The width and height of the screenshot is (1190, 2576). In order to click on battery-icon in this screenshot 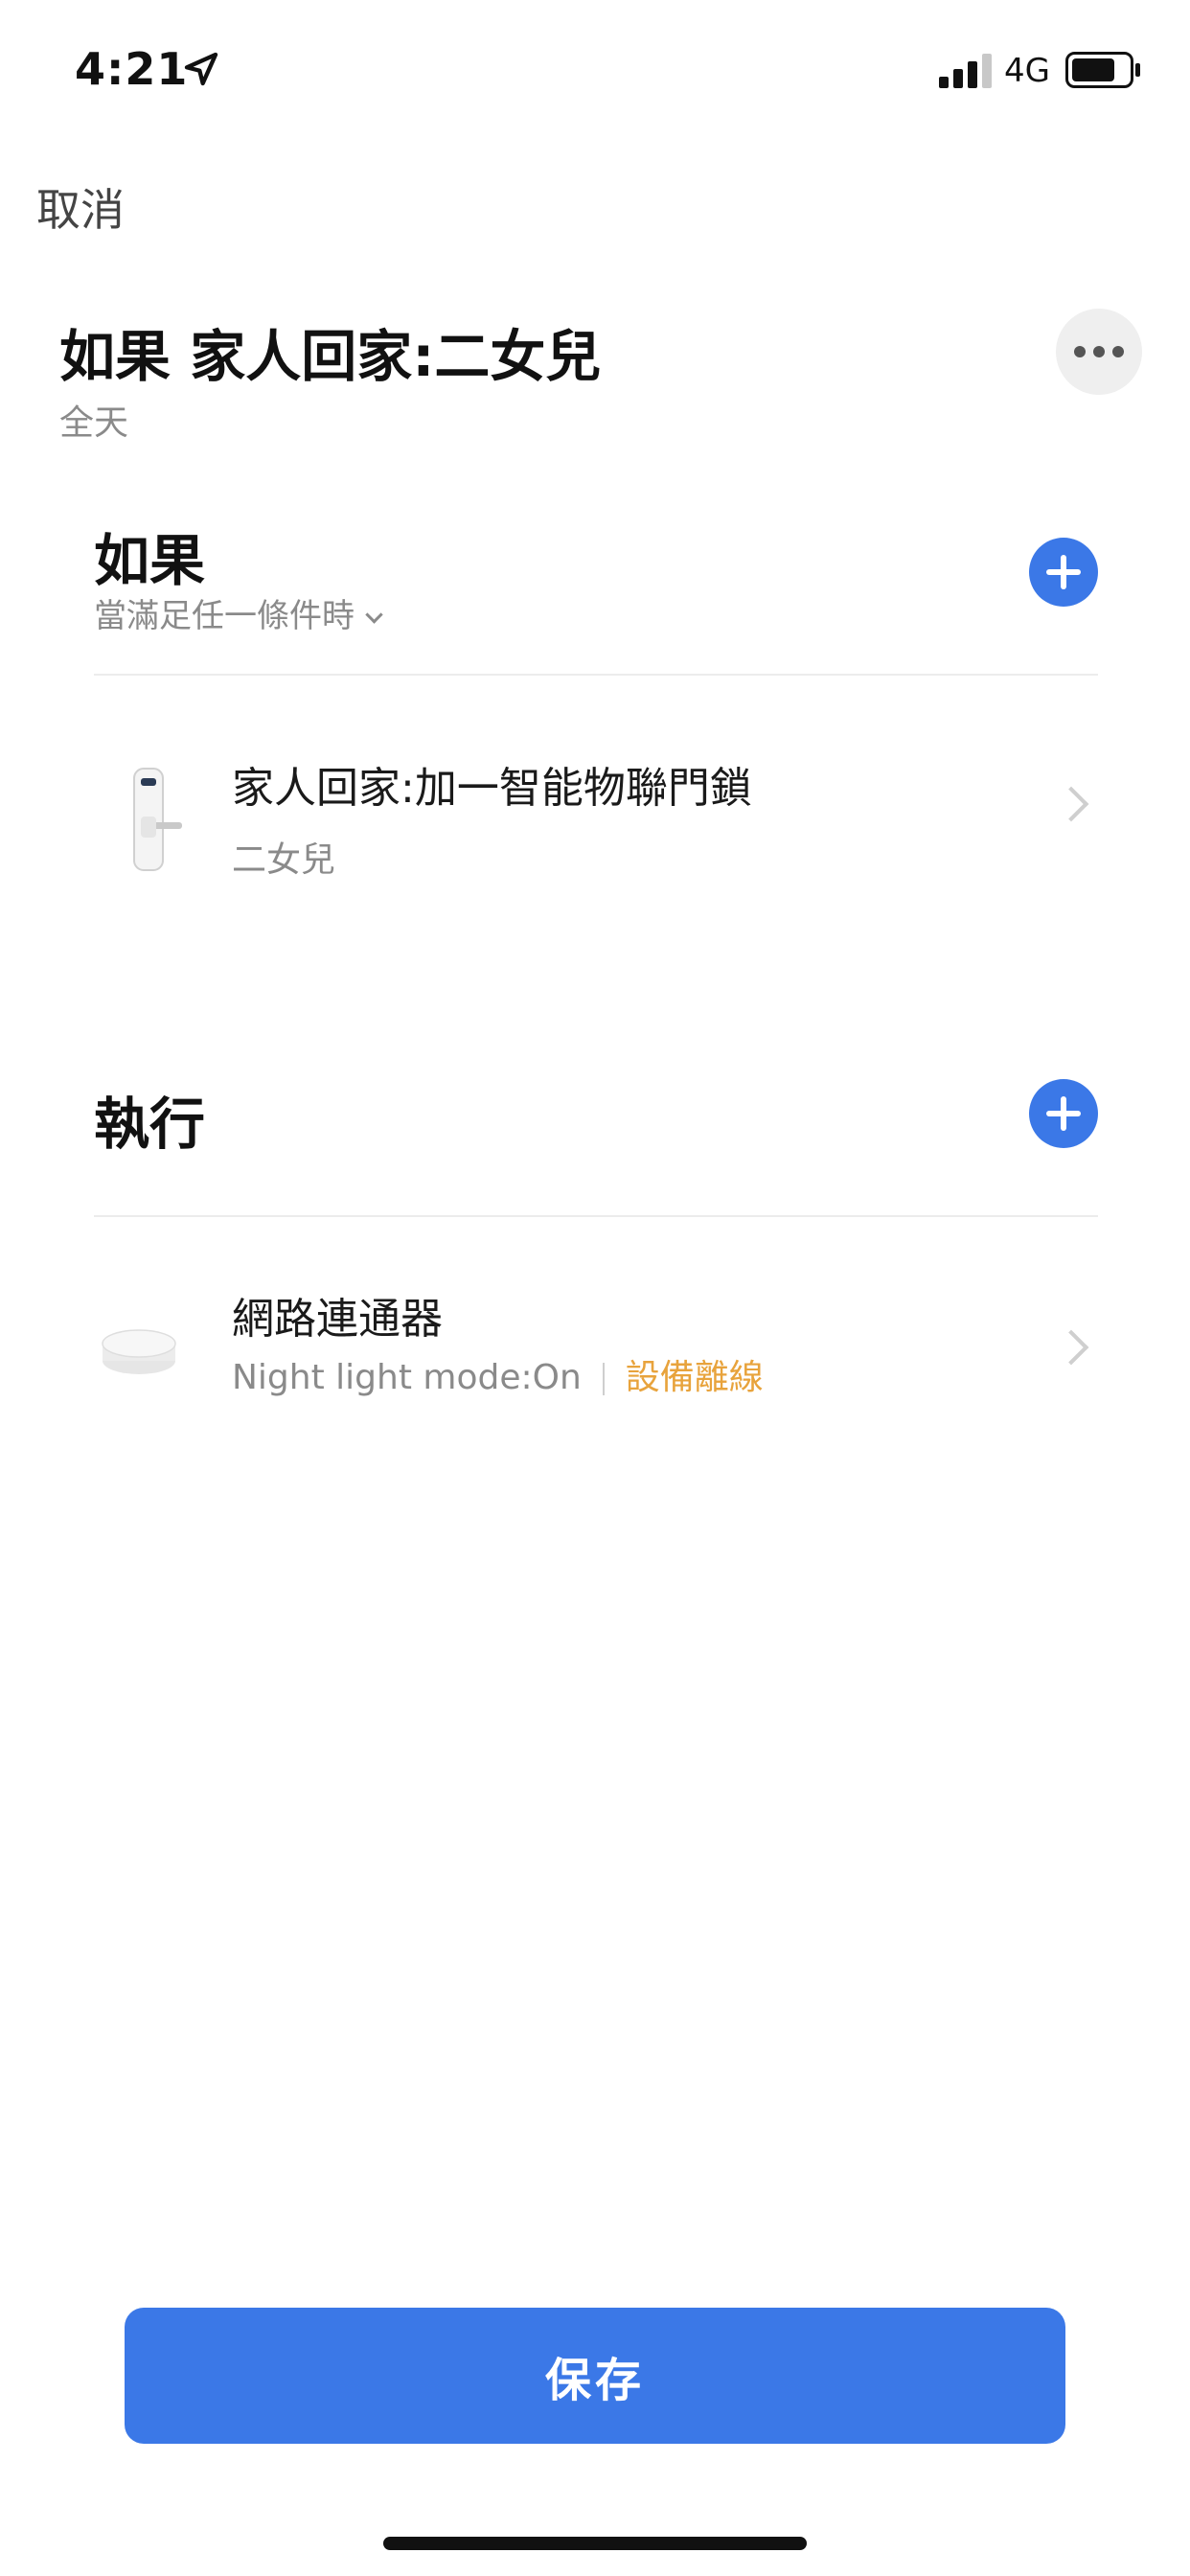, I will do `click(1102, 70)`.